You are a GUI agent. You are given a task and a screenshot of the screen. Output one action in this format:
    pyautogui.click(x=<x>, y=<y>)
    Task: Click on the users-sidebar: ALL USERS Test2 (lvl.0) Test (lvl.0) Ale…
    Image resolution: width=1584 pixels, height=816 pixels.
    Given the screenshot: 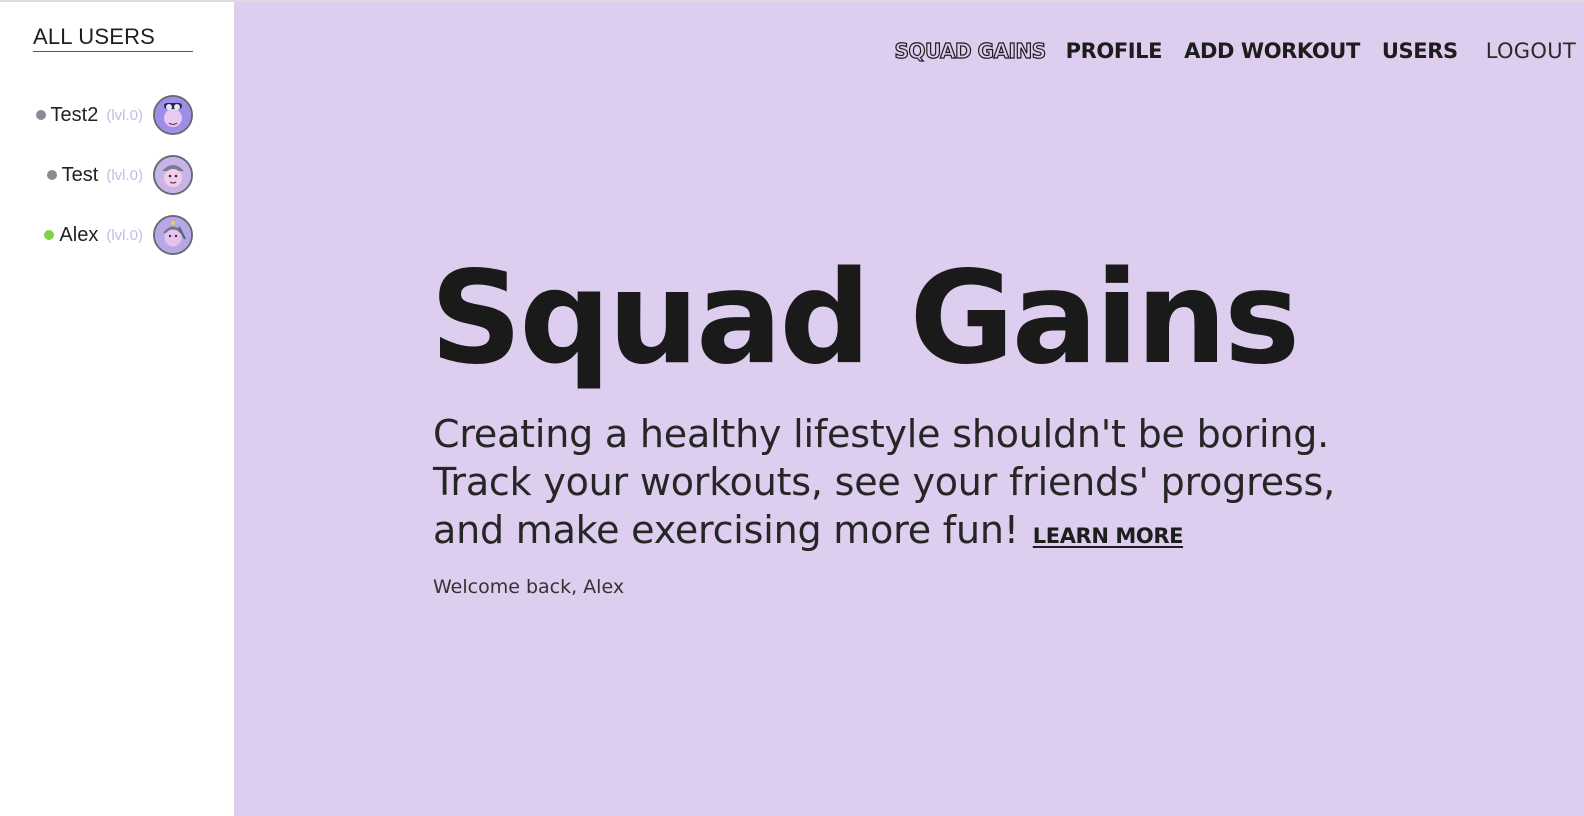 What is the action you would take?
    pyautogui.click(x=117, y=409)
    